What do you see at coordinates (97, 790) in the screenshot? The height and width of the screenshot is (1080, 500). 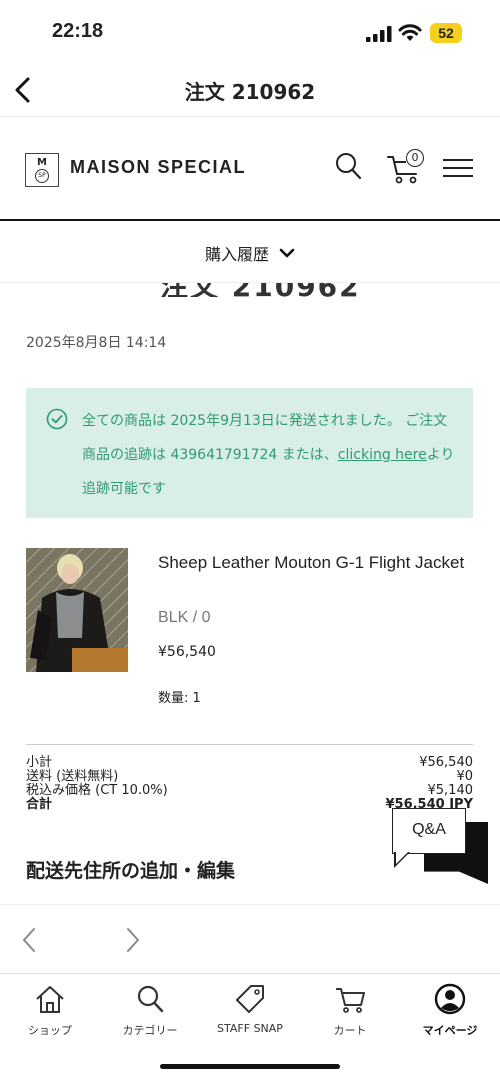 I see `summary-label: 税込み価格 (CT 10.0%)` at bounding box center [97, 790].